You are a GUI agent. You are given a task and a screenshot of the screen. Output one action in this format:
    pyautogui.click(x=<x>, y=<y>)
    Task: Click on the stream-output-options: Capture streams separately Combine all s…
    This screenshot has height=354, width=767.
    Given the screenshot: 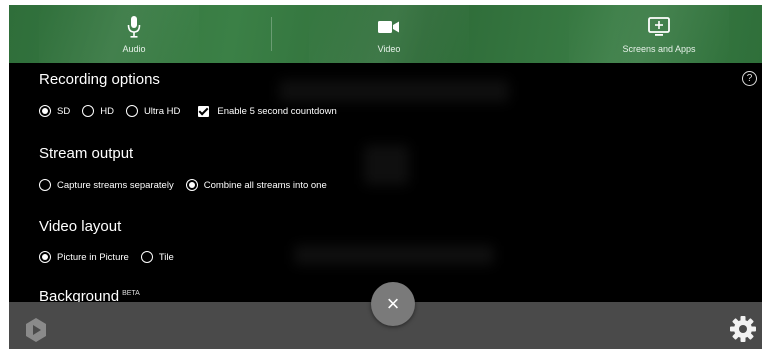 What is the action you would take?
    pyautogui.click(x=189, y=185)
    